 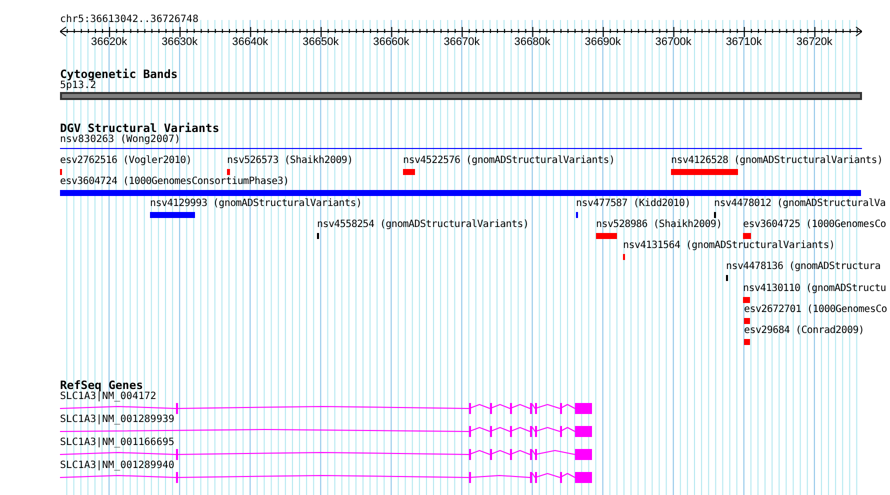 What do you see at coordinates (117, 466) in the screenshot?
I see `gene-label: SLC1A3|NM_001289940` at bounding box center [117, 466].